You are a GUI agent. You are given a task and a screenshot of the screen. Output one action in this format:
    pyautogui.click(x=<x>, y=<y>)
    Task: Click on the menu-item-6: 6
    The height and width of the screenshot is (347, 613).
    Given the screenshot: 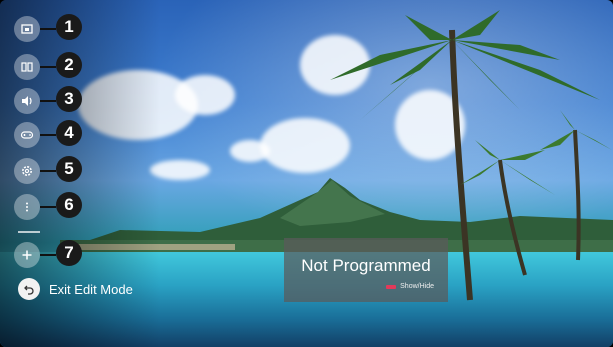 What is the action you would take?
    pyautogui.click(x=54, y=207)
    